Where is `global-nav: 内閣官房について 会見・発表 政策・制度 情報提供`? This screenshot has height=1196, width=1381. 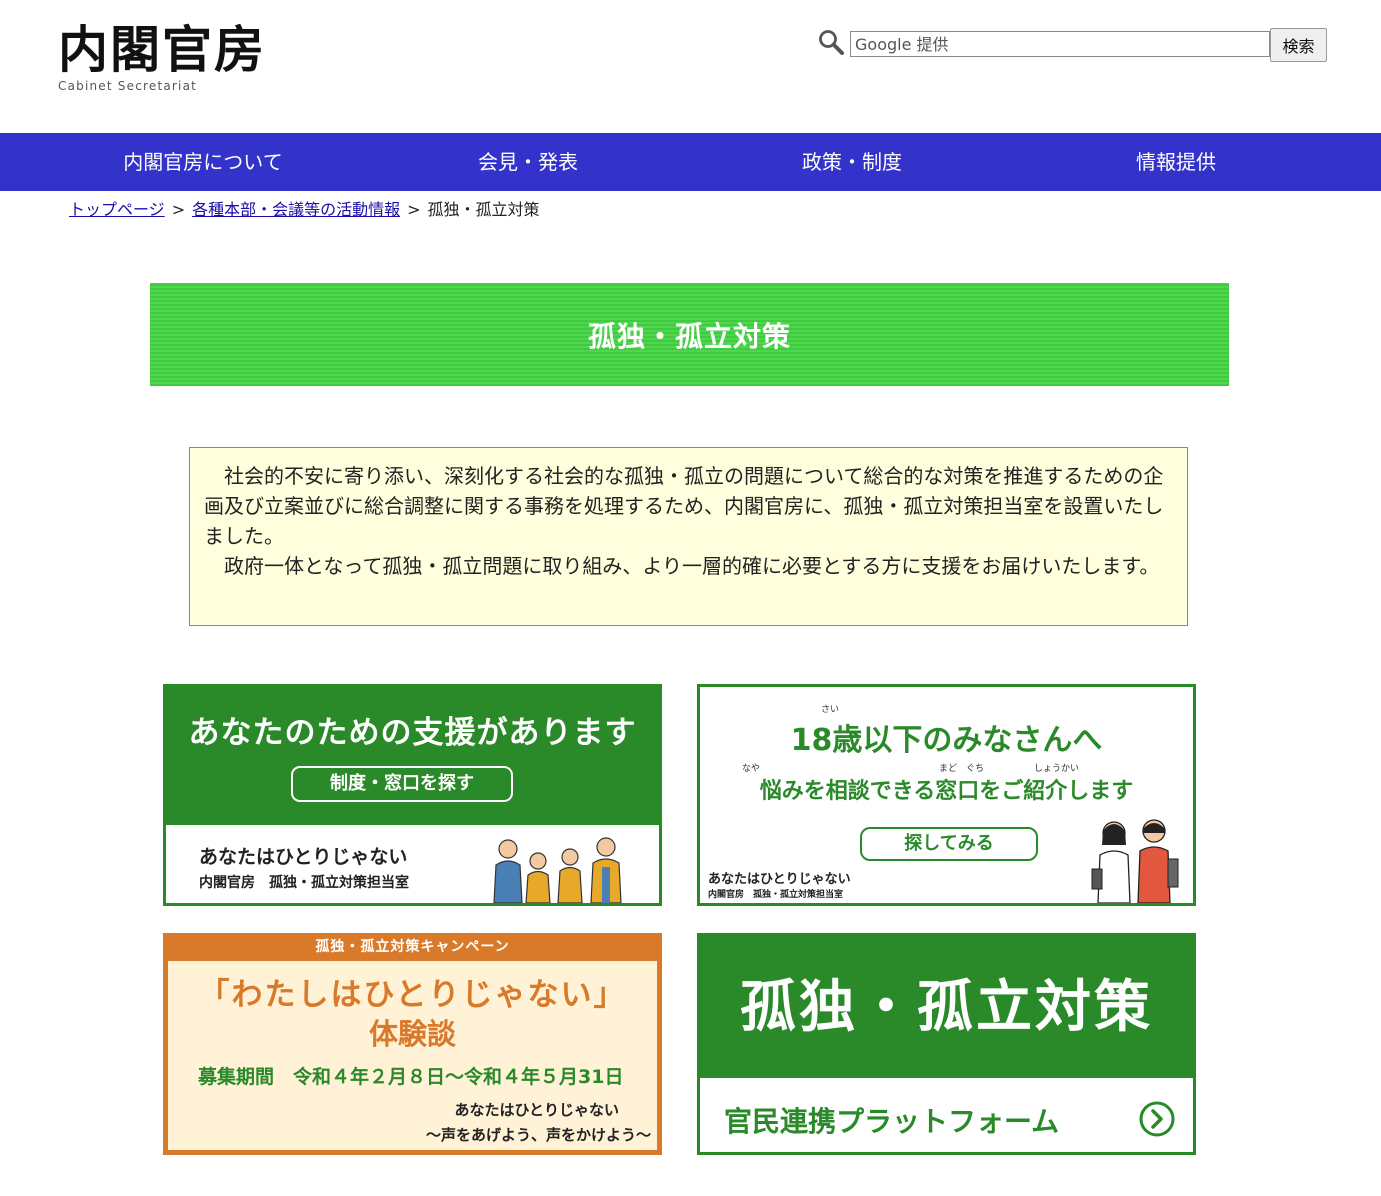 global-nav: 内閣官房について 会見・発表 政策・制度 情報提供 is located at coordinates (690, 162).